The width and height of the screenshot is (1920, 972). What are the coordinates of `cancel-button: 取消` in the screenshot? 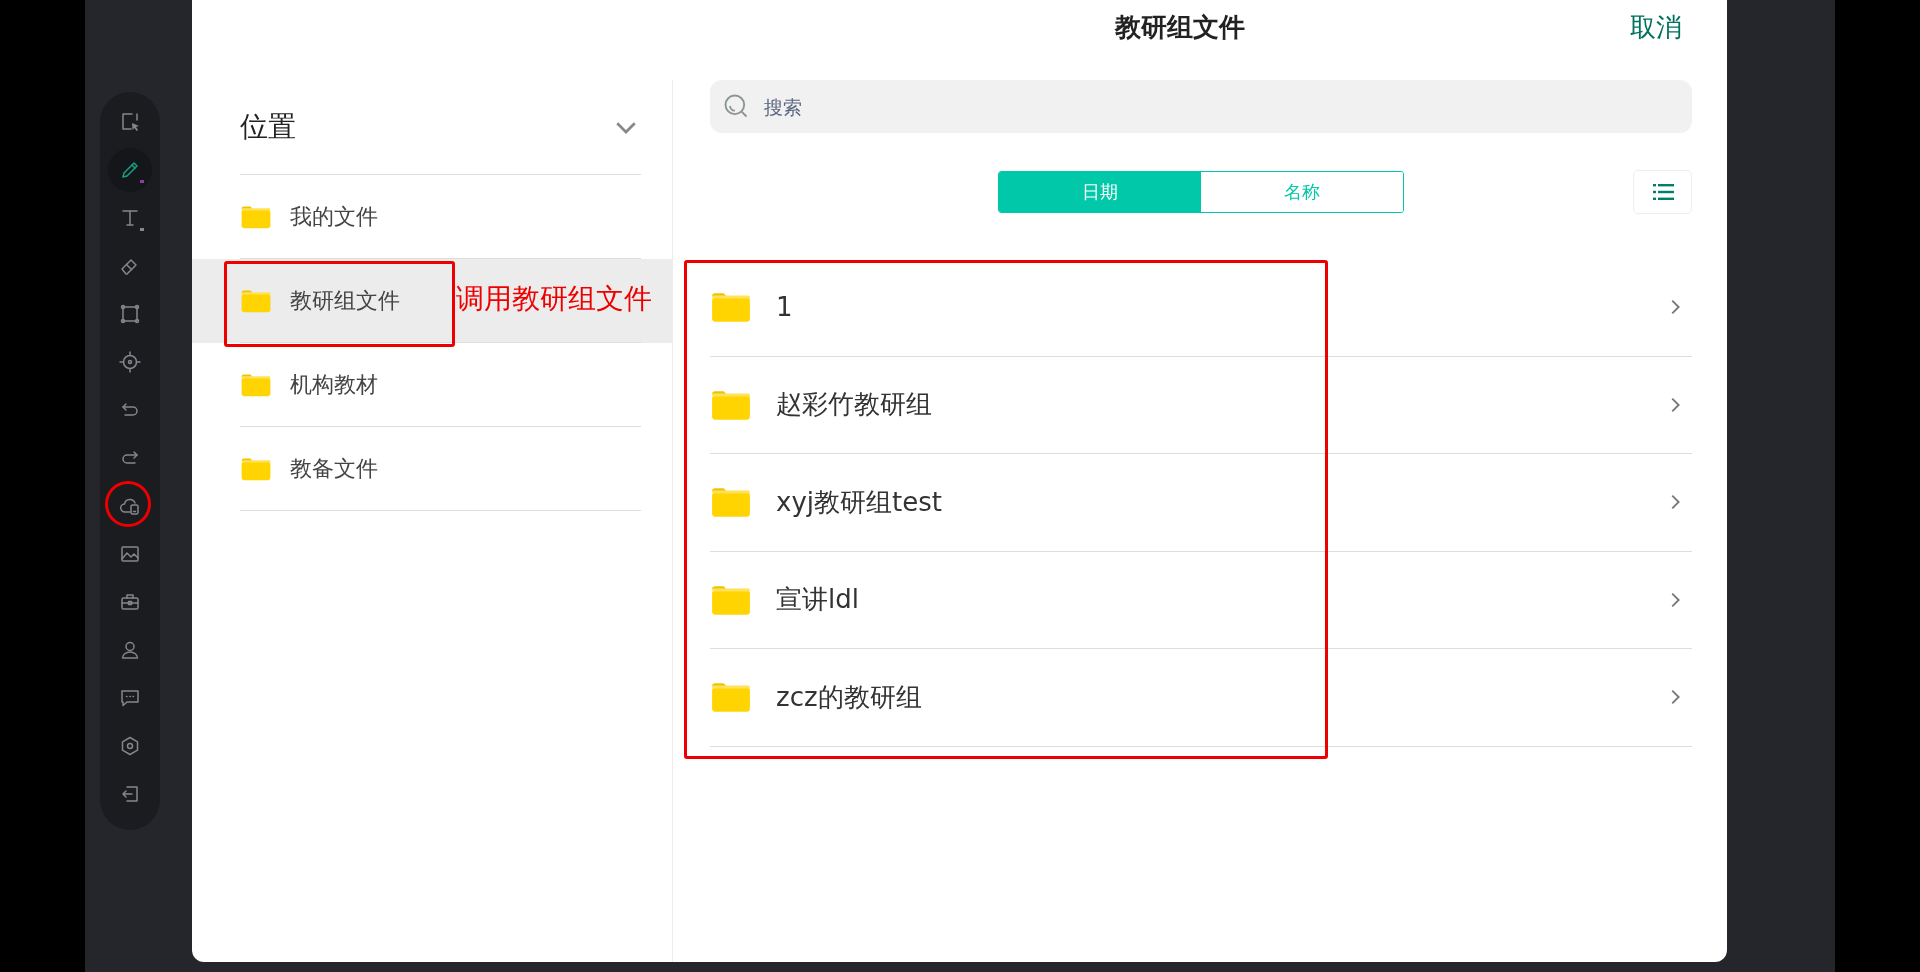 It's located at (1656, 27).